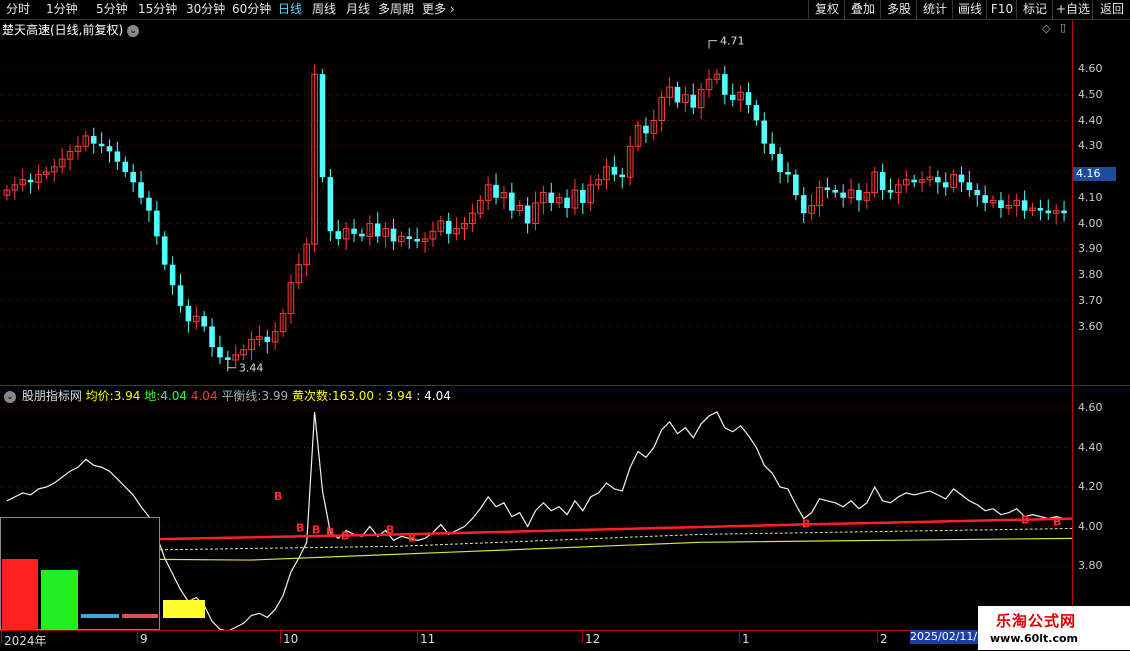  Describe the element at coordinates (10, 396) in the screenshot. I see `chevron-down-icon: ⌄` at that location.